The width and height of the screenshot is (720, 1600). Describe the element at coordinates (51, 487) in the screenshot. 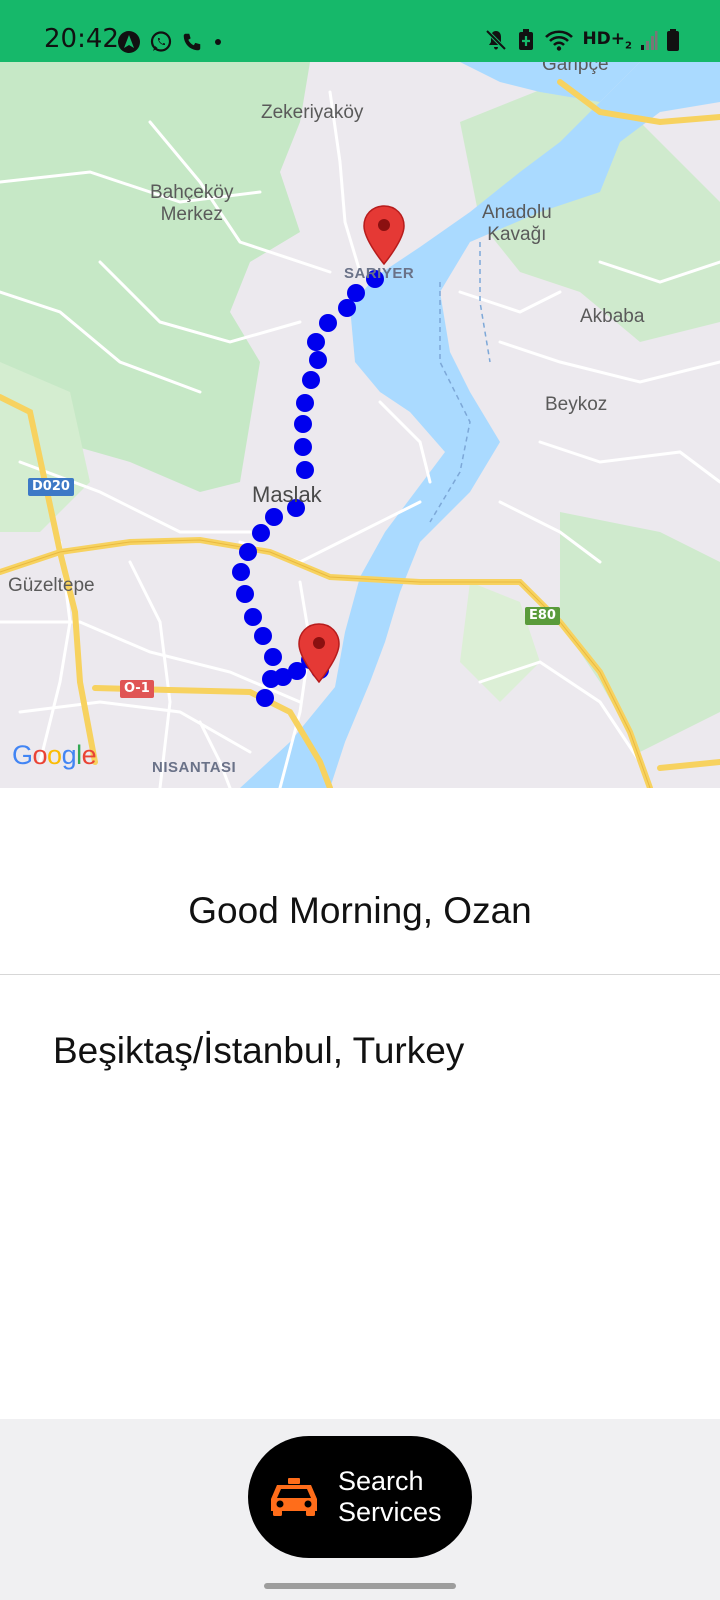

I see `road-shield-d020: D020` at that location.